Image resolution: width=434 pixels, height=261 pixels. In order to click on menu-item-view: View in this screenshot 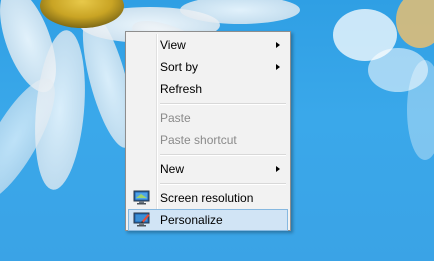, I will do `click(208, 45)`.